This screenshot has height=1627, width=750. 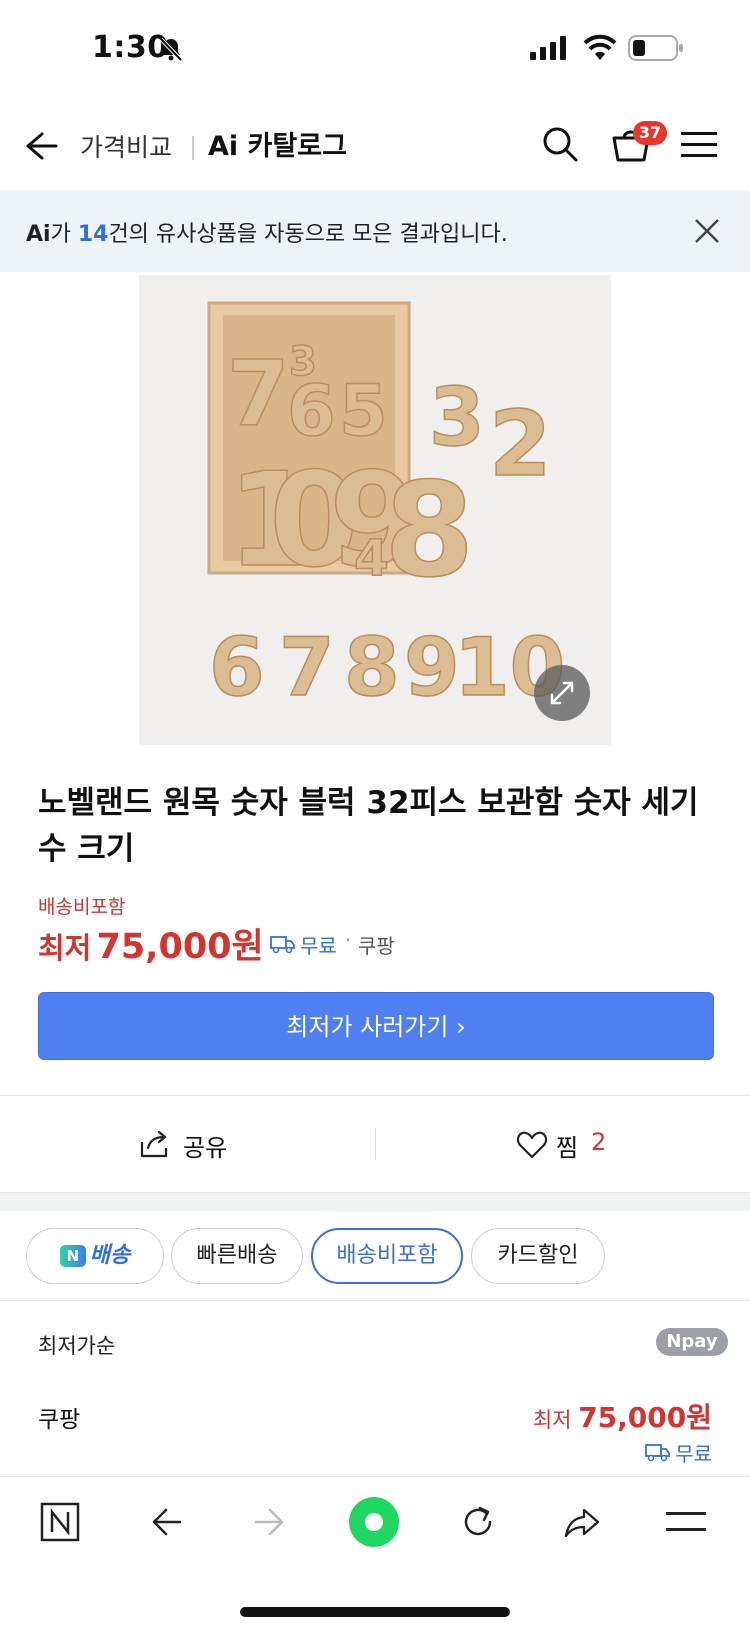 What do you see at coordinates (110, 1255) in the screenshot?
I see `filter-chip-label: 배송` at bounding box center [110, 1255].